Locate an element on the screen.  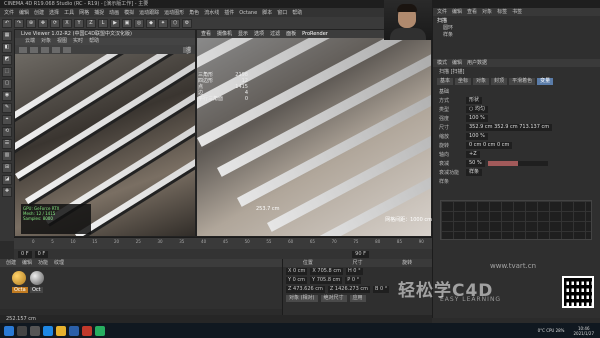
viewport-menu-item: 面板 is located at coordinates (291, 34).